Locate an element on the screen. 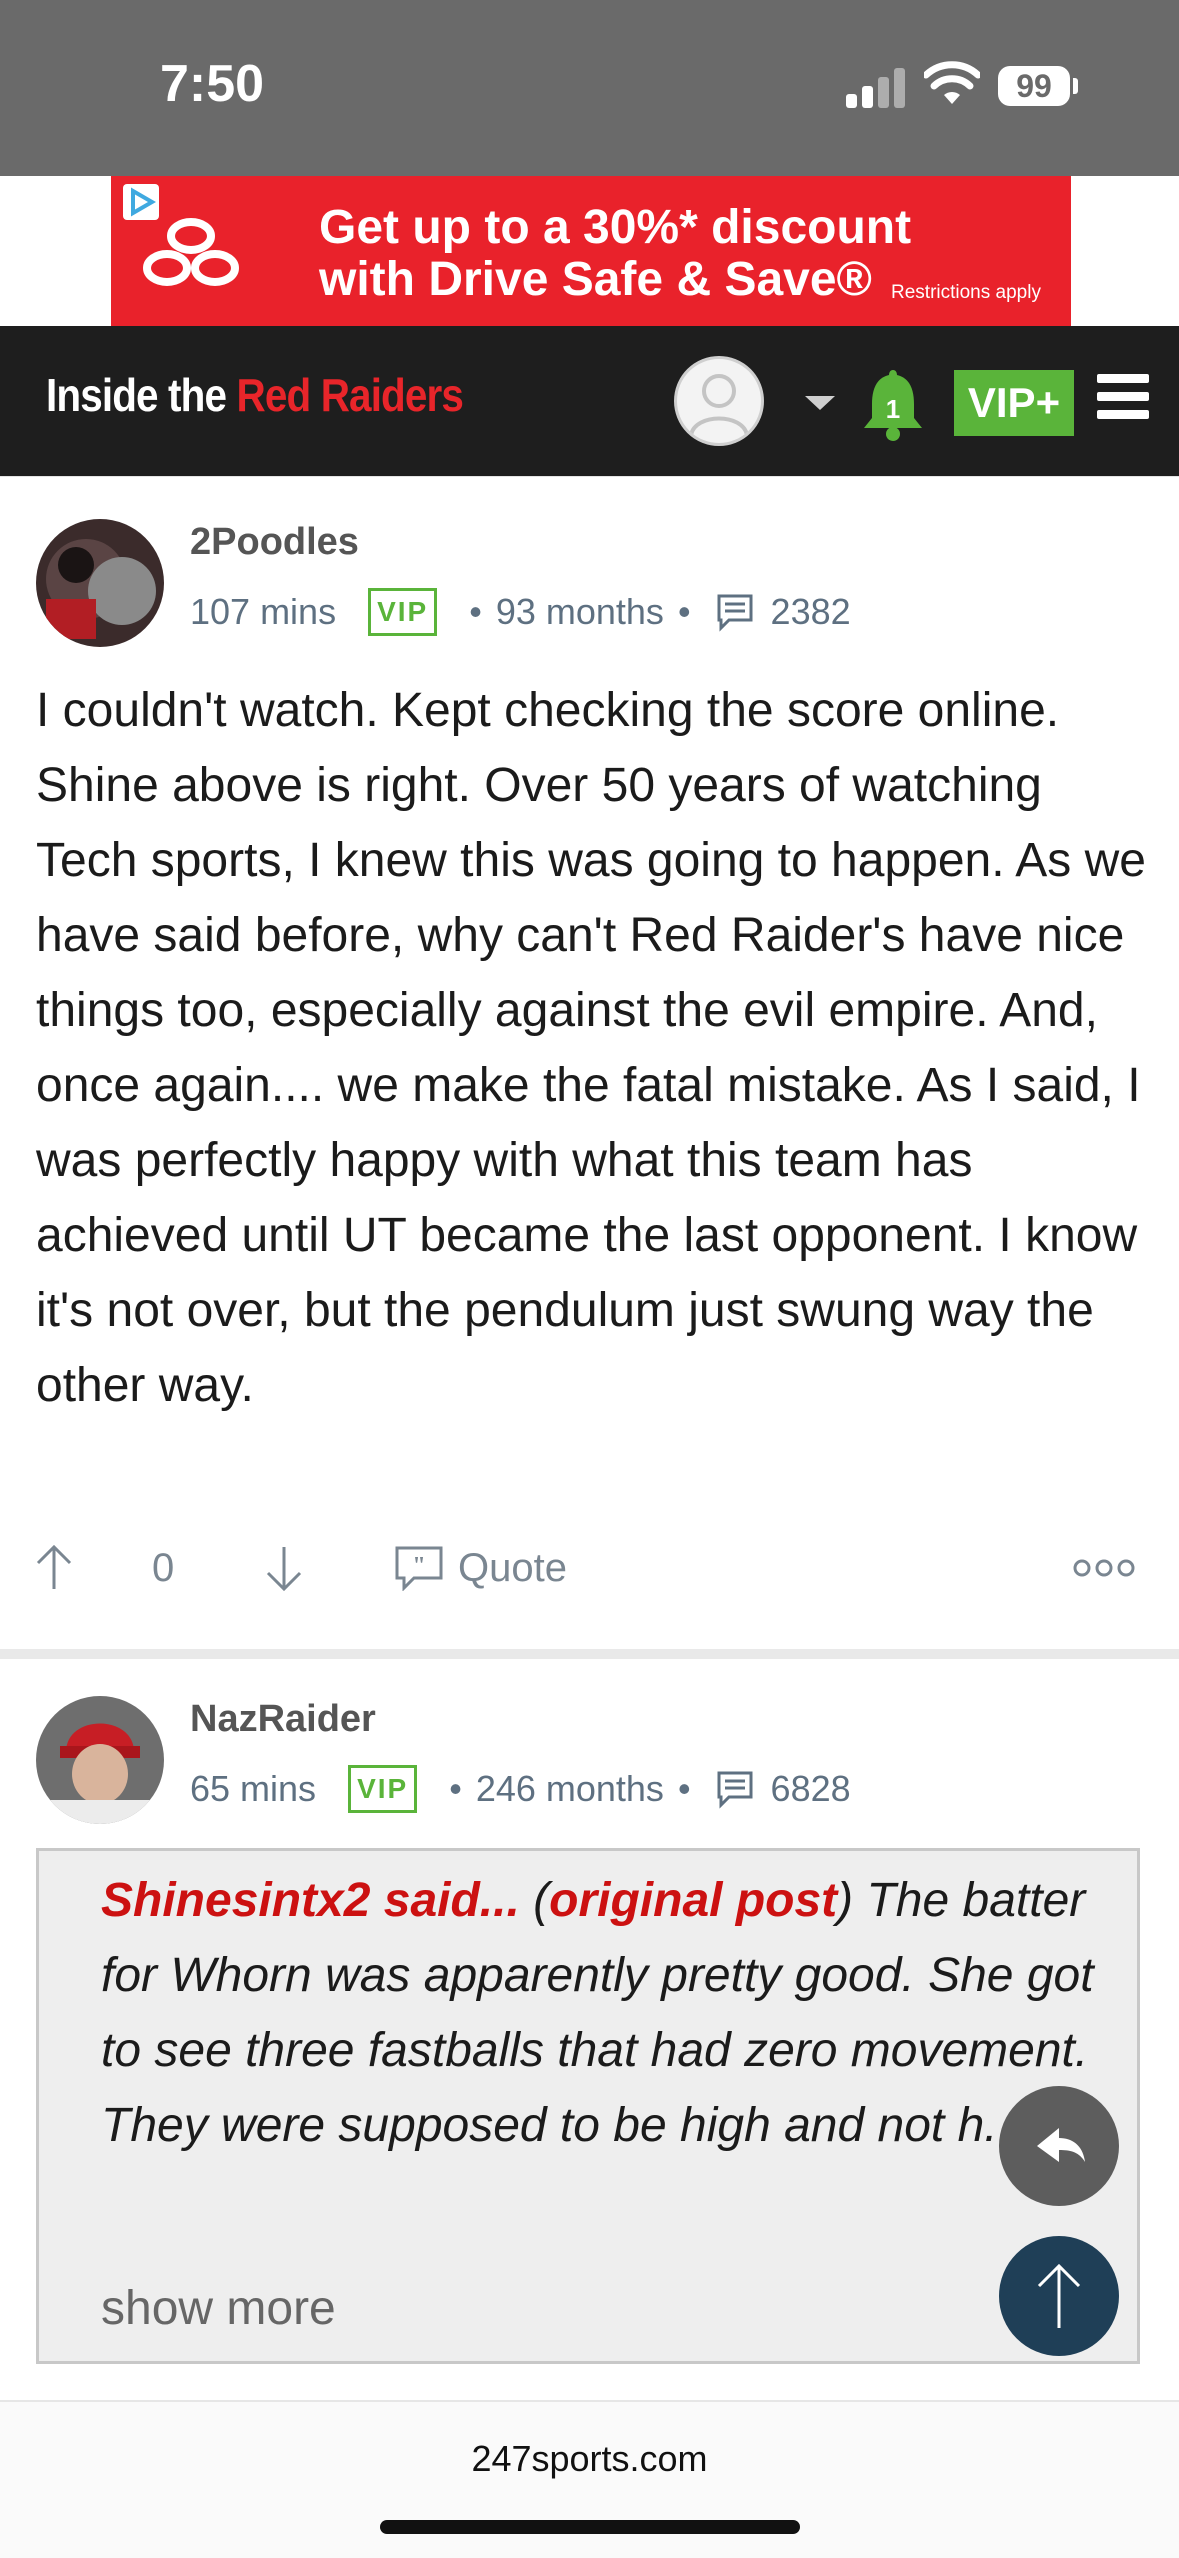 The width and height of the screenshot is (1179, 2558). logo-text-red: Red Raiders is located at coordinates (350, 395).